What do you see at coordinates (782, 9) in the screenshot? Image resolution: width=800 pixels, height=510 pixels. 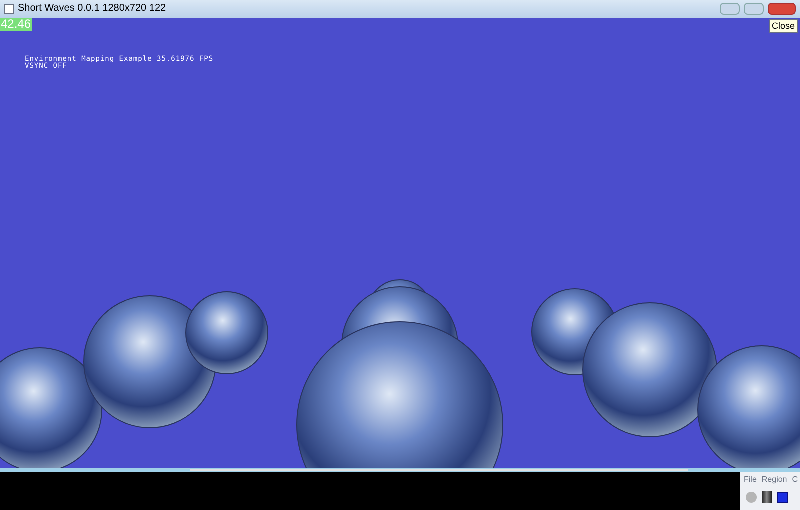 I see `close-button` at bounding box center [782, 9].